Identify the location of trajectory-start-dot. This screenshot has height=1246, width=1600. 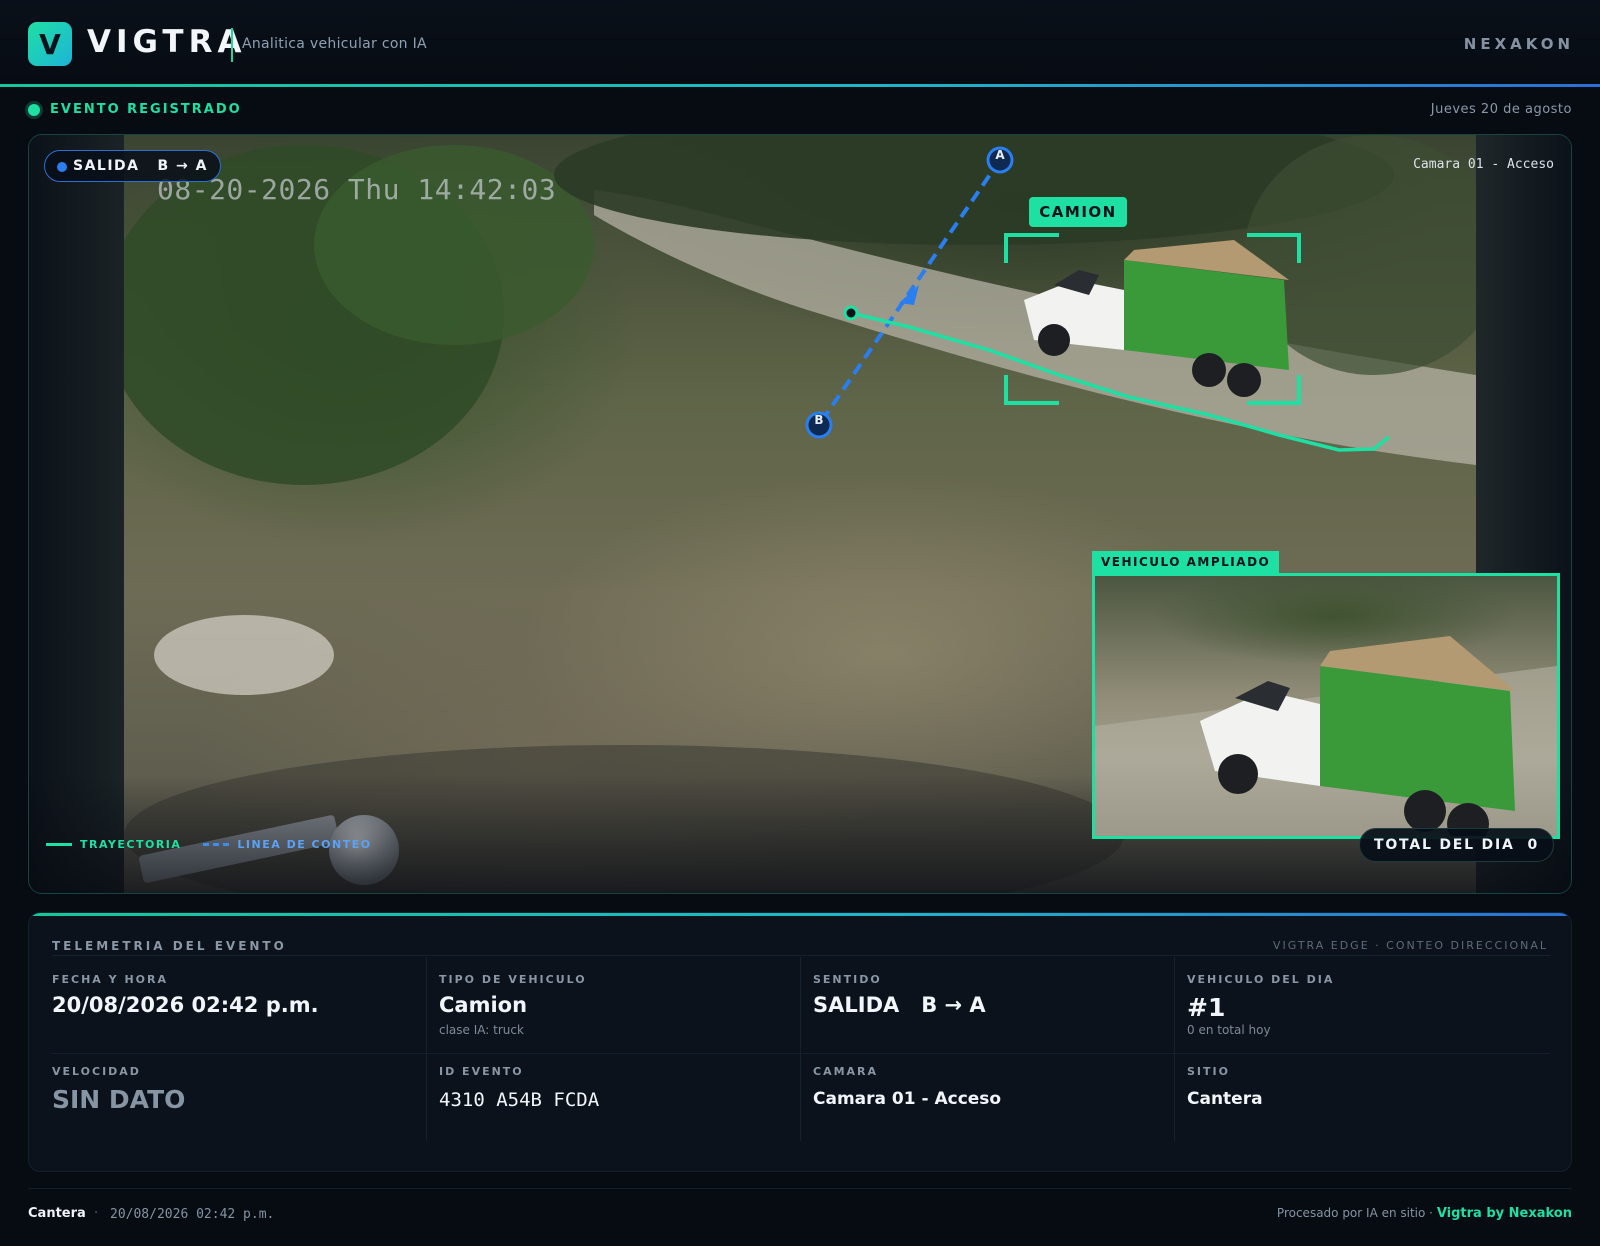
(851, 313).